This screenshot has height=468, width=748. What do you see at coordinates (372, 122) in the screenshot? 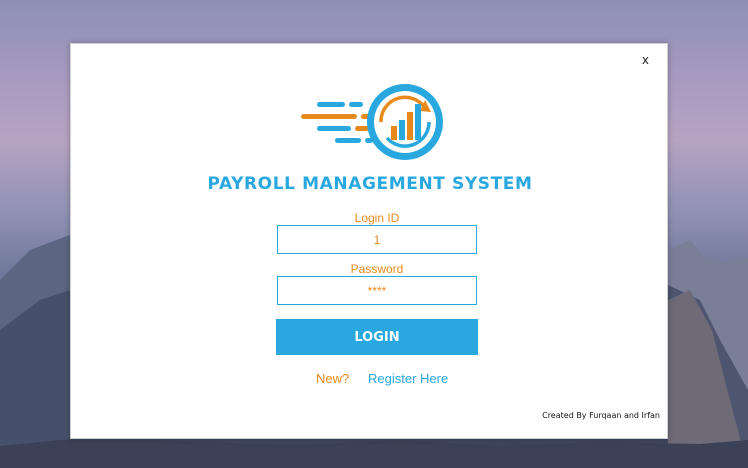
I see `payroll-chart-logo-icon` at bounding box center [372, 122].